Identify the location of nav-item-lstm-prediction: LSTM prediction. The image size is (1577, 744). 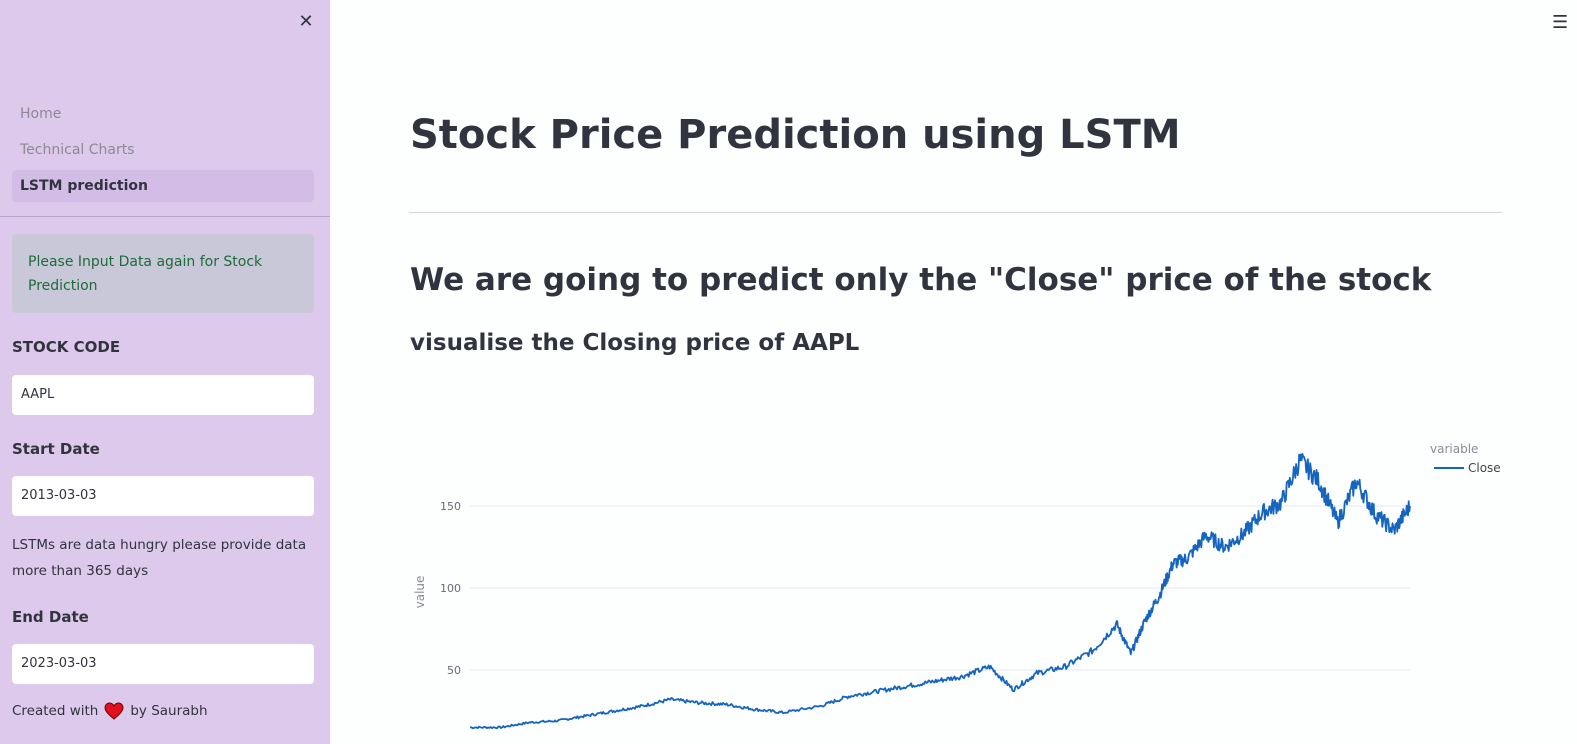
(163, 186).